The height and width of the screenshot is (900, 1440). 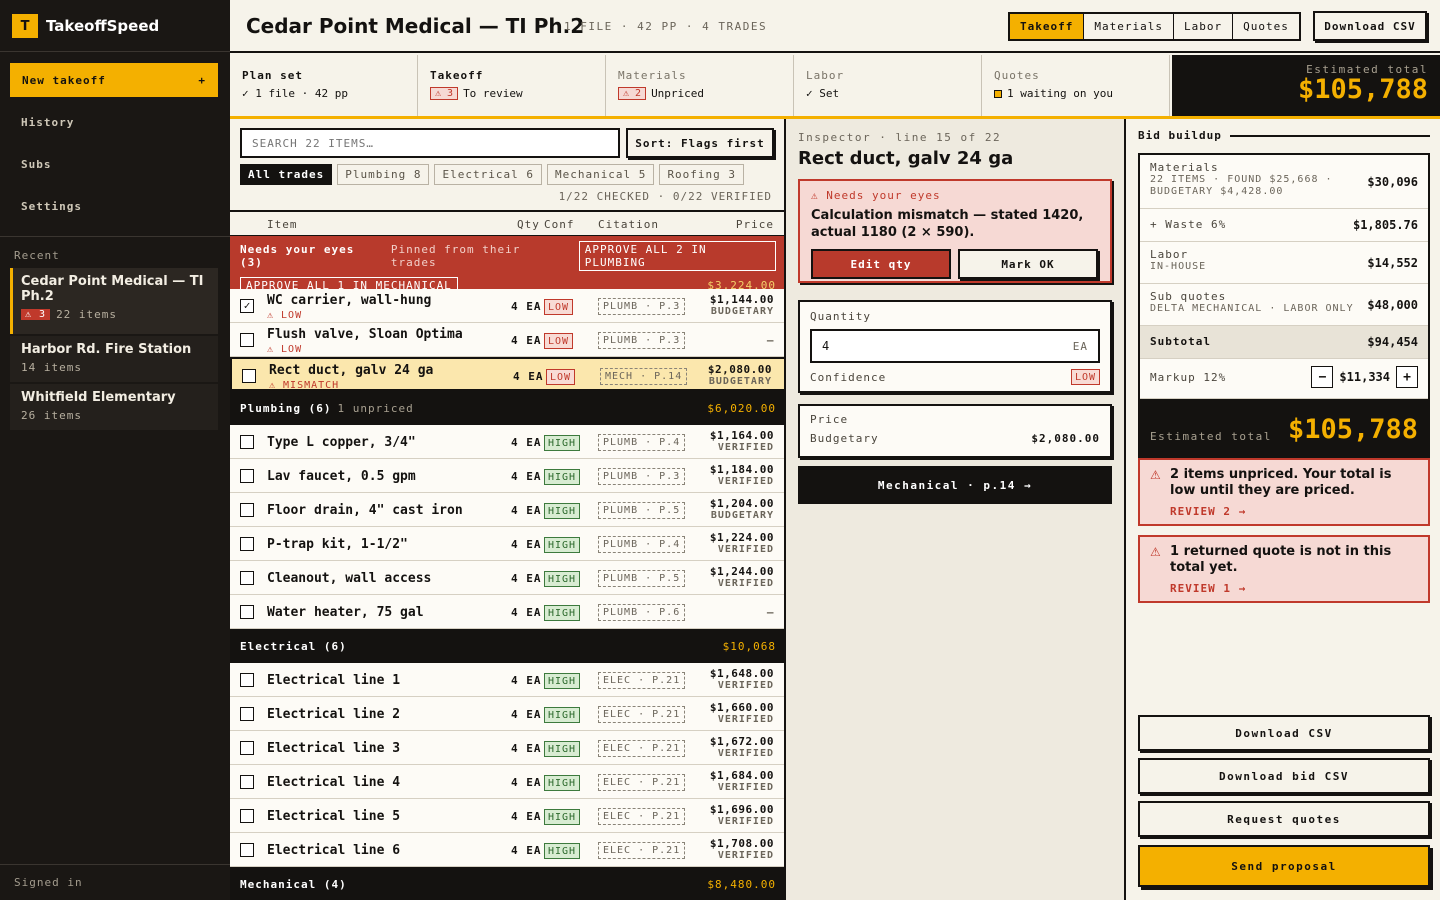 What do you see at coordinates (114, 407) in the screenshot?
I see `recent-project-whitfield: Whitfield Elementary 26 items` at bounding box center [114, 407].